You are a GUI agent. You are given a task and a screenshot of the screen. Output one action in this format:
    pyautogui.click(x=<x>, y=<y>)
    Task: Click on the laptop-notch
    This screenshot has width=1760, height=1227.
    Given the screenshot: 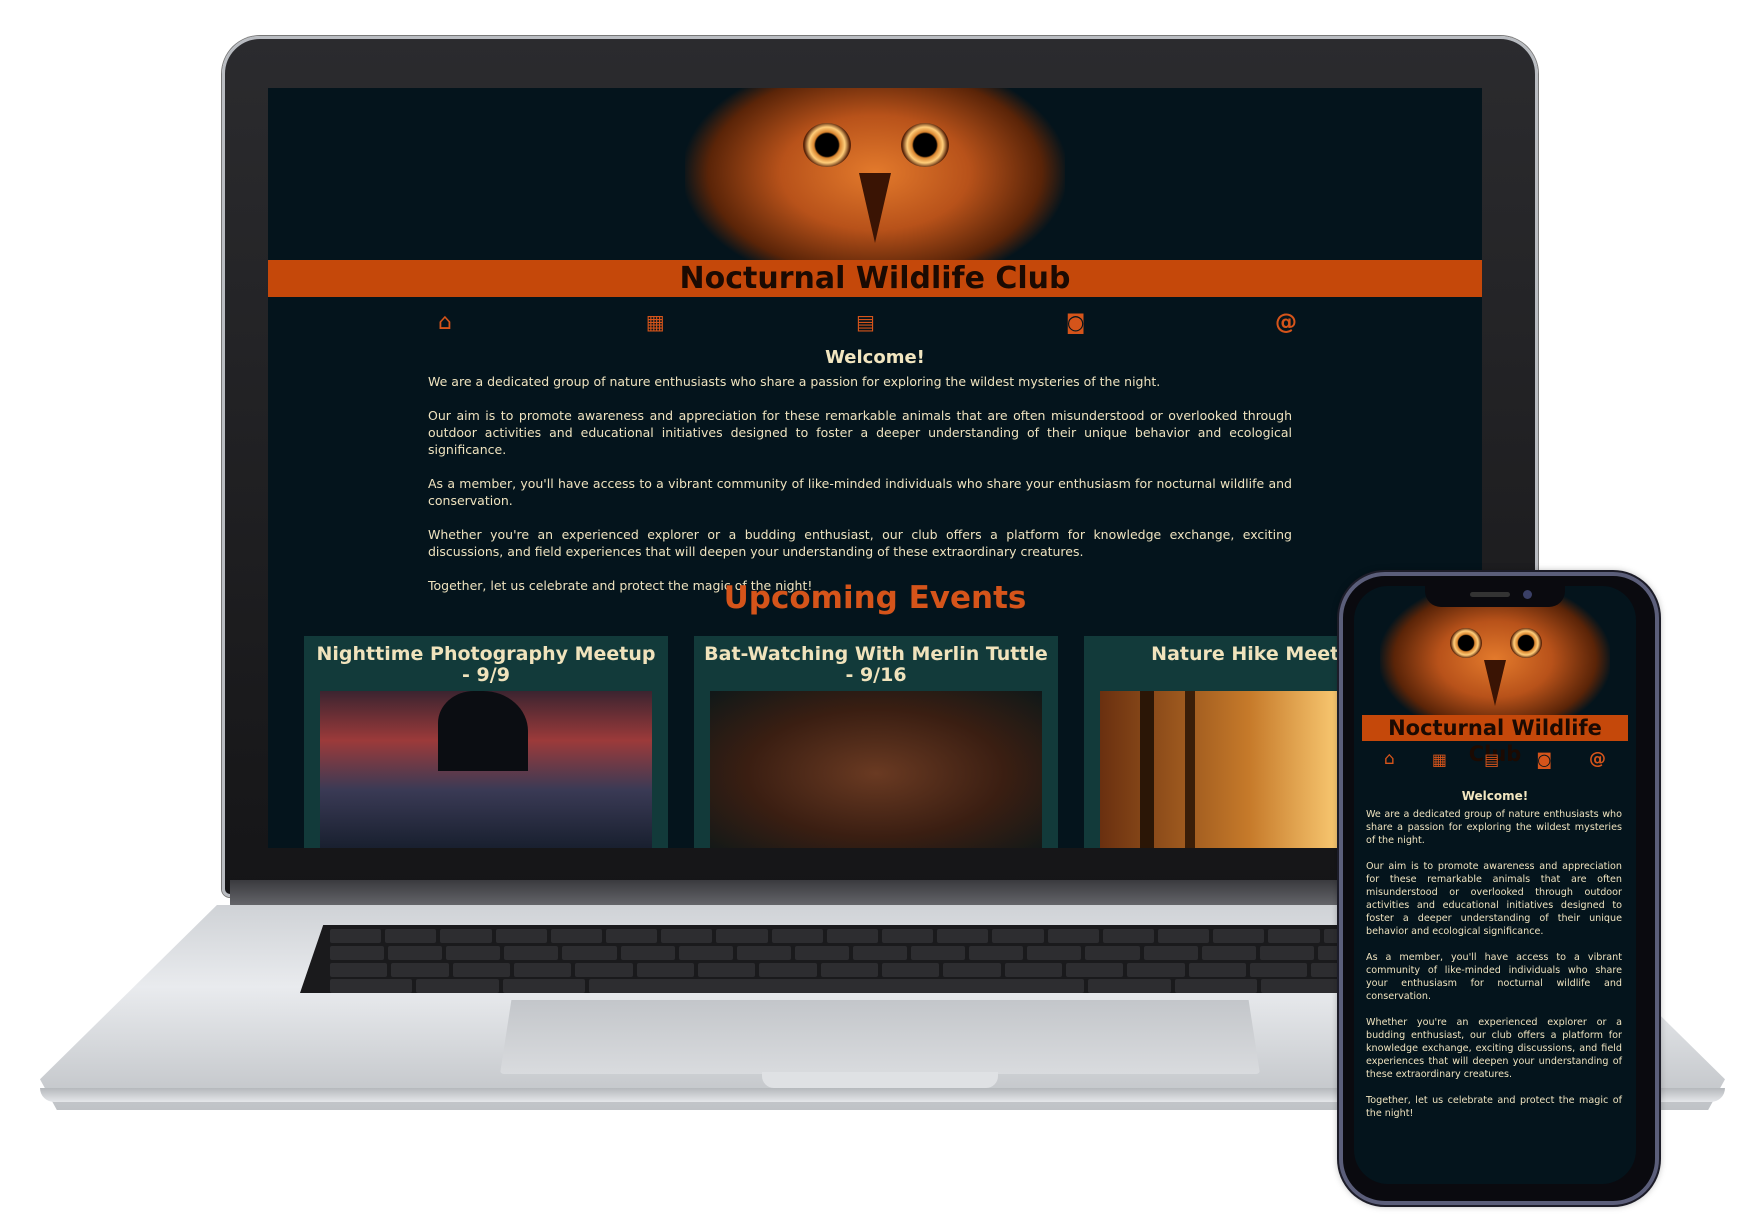 What is the action you would take?
    pyautogui.click(x=880, y=1080)
    